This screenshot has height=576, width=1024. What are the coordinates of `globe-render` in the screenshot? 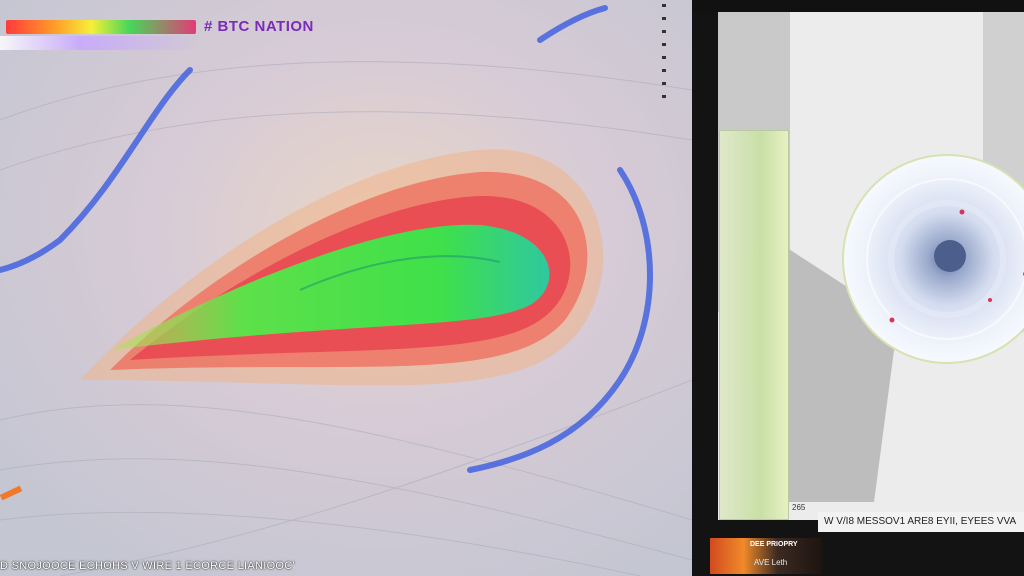 It's located at (933, 259).